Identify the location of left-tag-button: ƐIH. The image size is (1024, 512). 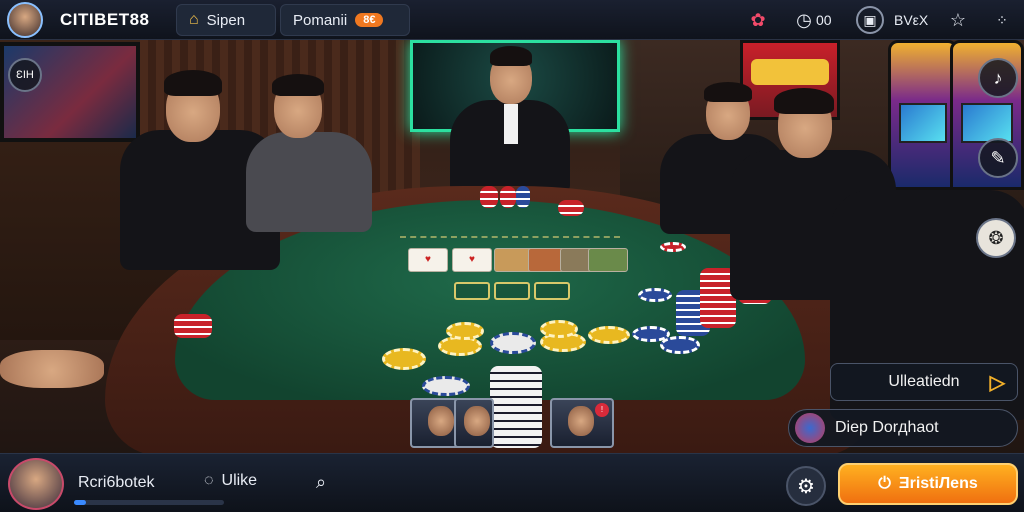
(25, 75).